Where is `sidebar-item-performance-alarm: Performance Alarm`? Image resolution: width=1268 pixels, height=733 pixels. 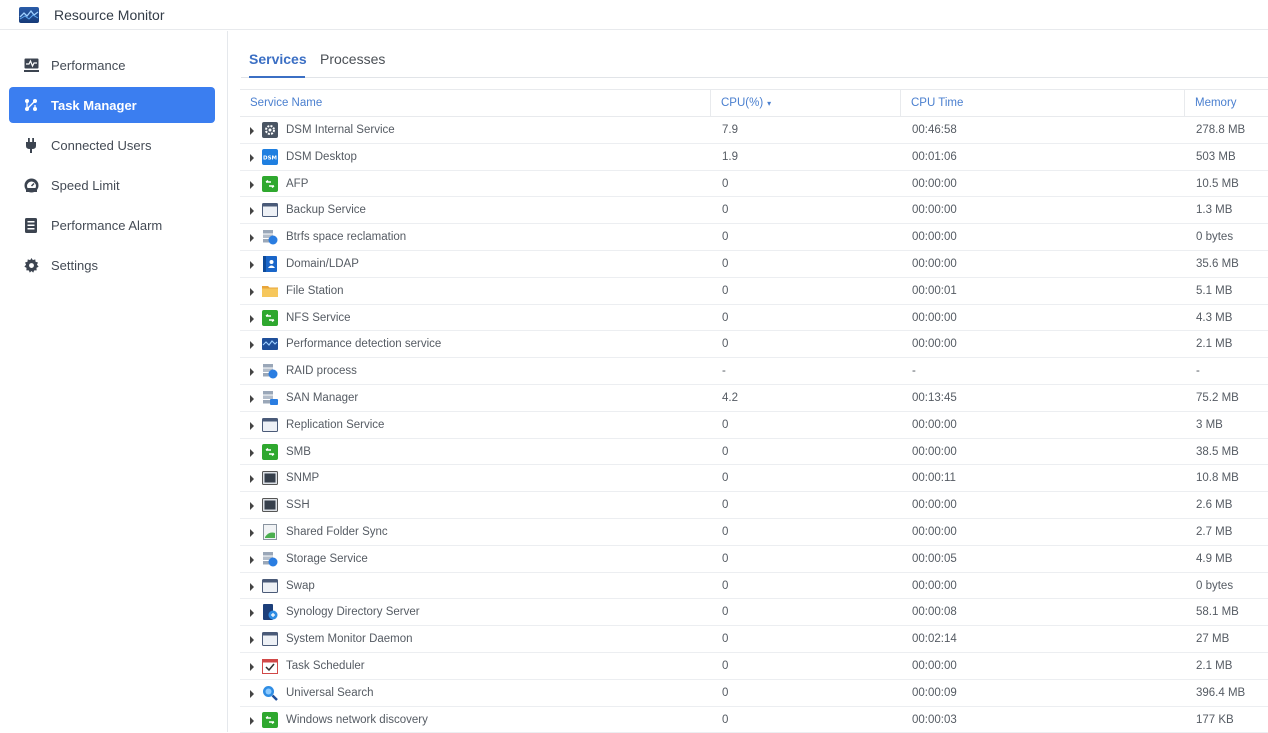 sidebar-item-performance-alarm: Performance Alarm is located at coordinates (112, 225).